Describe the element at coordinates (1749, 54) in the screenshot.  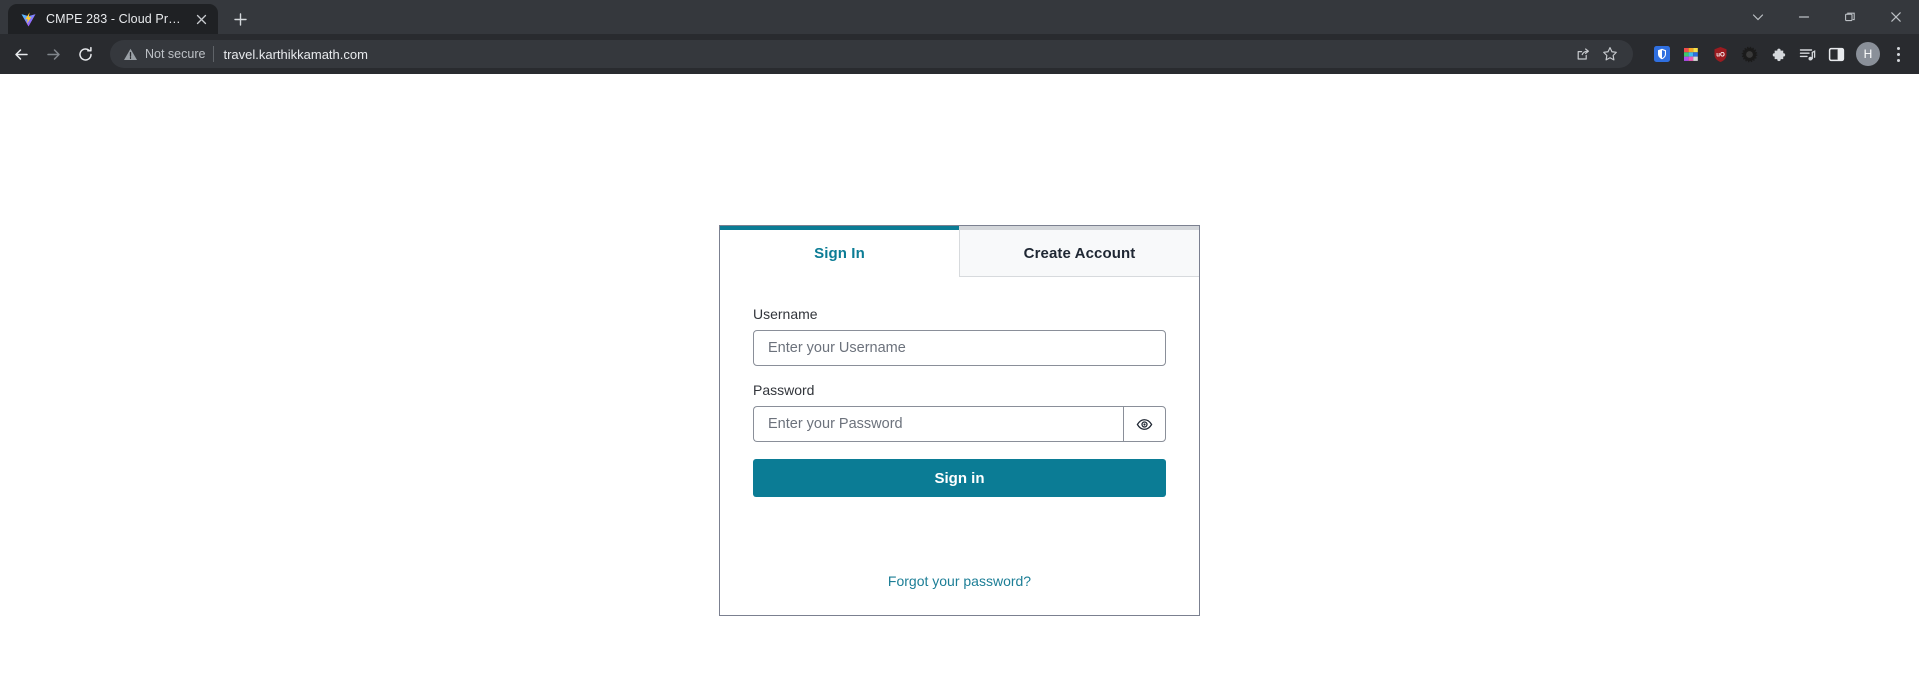
I see `dark-reader-icon` at that location.